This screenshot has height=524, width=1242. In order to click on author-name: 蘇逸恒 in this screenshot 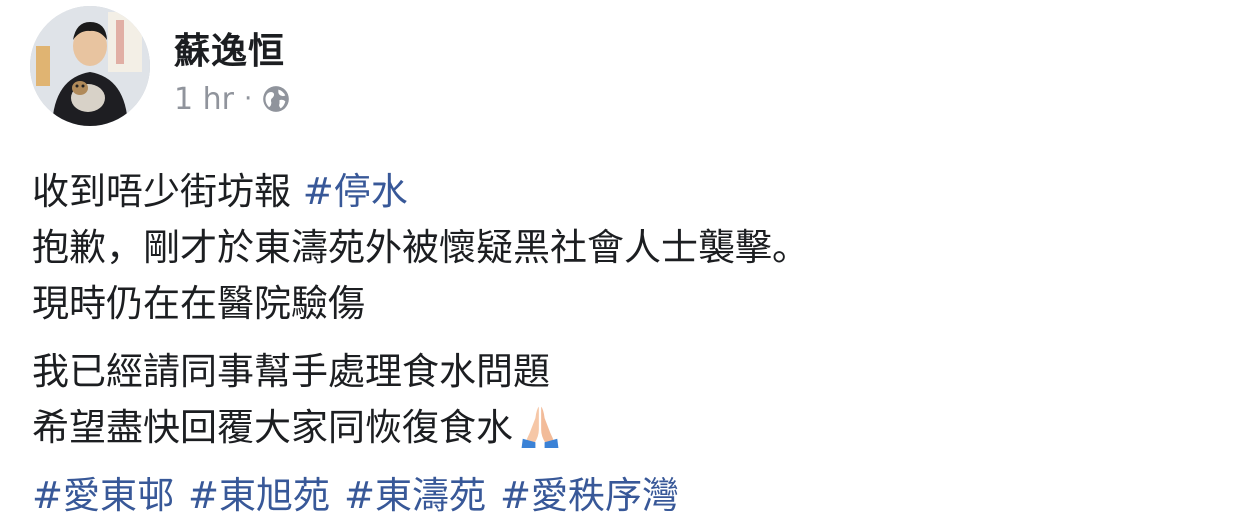, I will do `click(229, 48)`.